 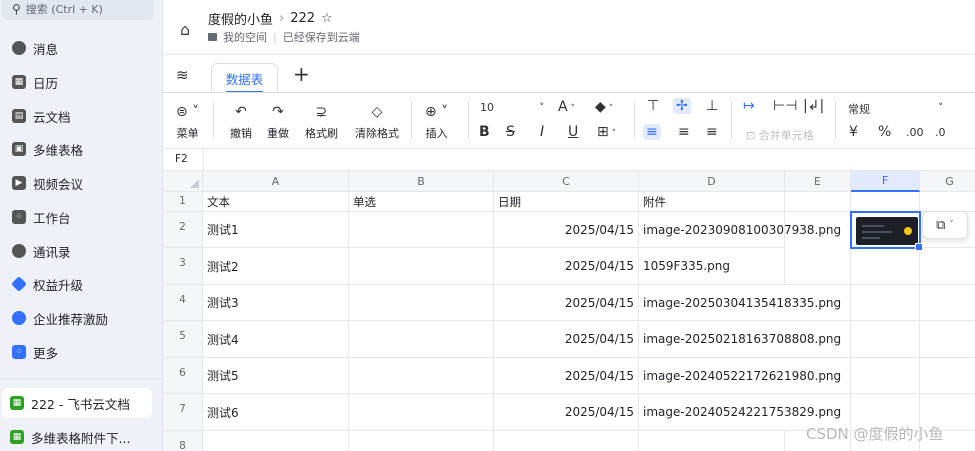 I want to click on column-header-a: A, so click(x=276, y=181).